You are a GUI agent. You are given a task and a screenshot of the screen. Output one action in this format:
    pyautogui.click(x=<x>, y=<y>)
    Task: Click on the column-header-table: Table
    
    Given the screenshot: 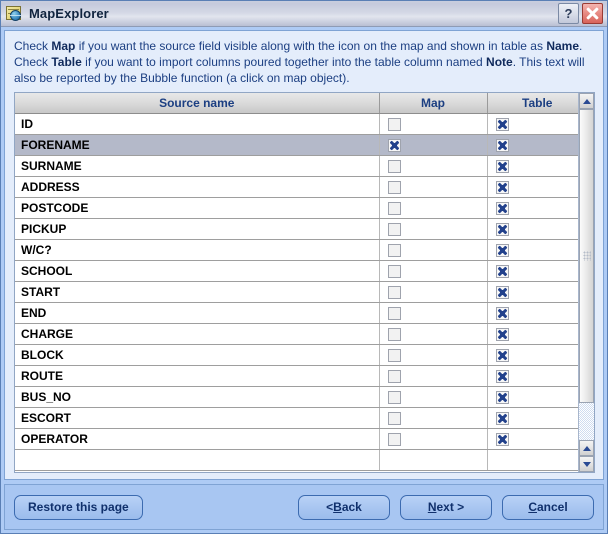 What is the action you would take?
    pyautogui.click(x=532, y=103)
    